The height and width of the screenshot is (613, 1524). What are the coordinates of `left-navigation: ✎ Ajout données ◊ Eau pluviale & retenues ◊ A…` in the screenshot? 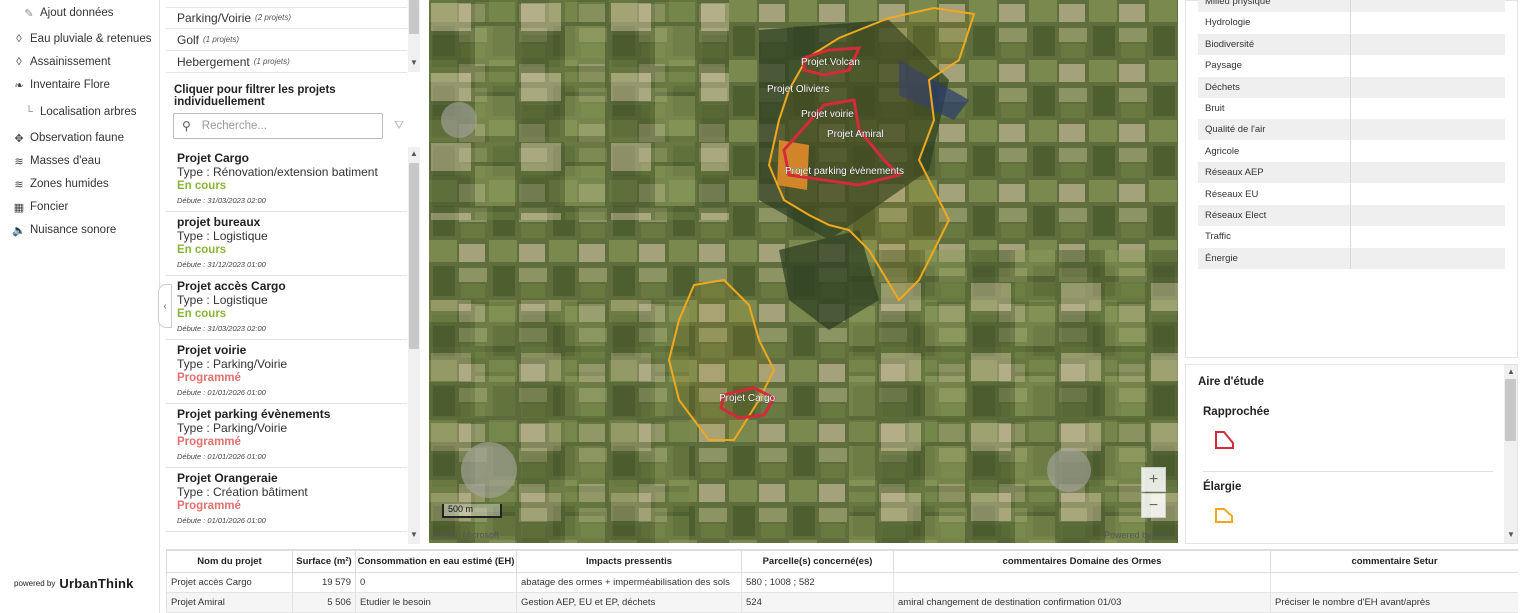 It's located at (80, 306).